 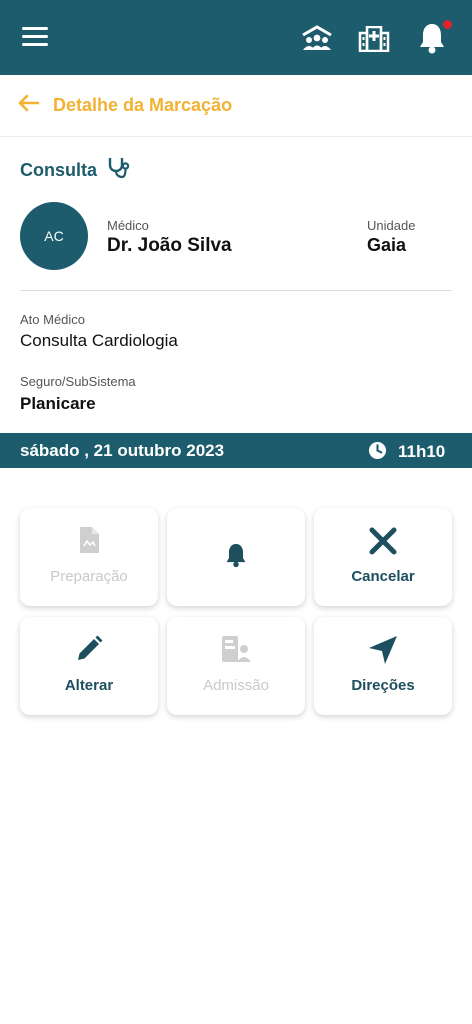 I want to click on doctor-label: Médico, so click(x=128, y=225).